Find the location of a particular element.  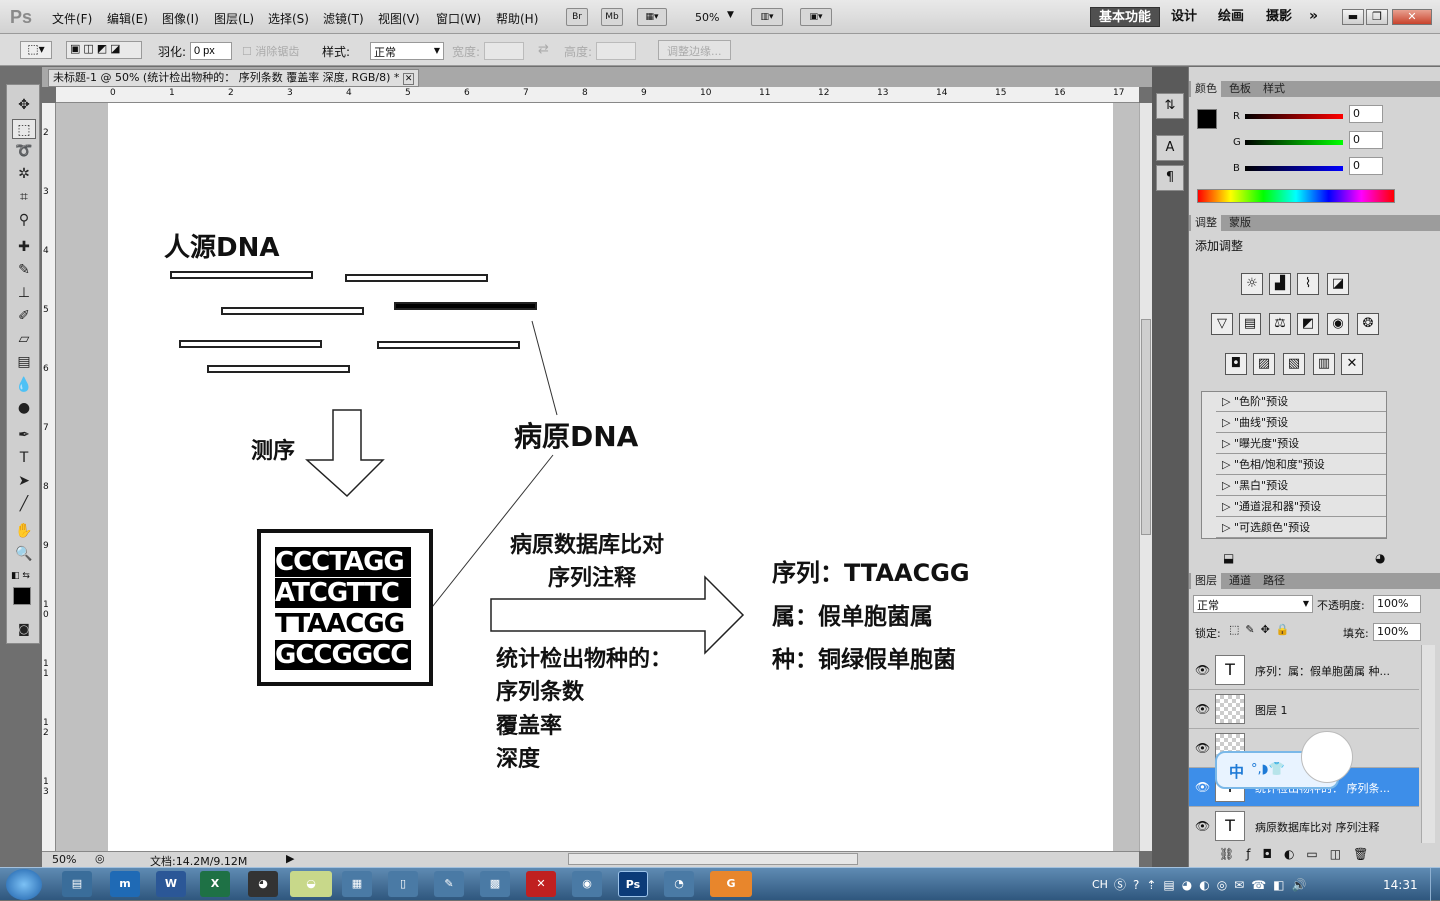

vibrance-icon: ▽ is located at coordinates (1222, 324).